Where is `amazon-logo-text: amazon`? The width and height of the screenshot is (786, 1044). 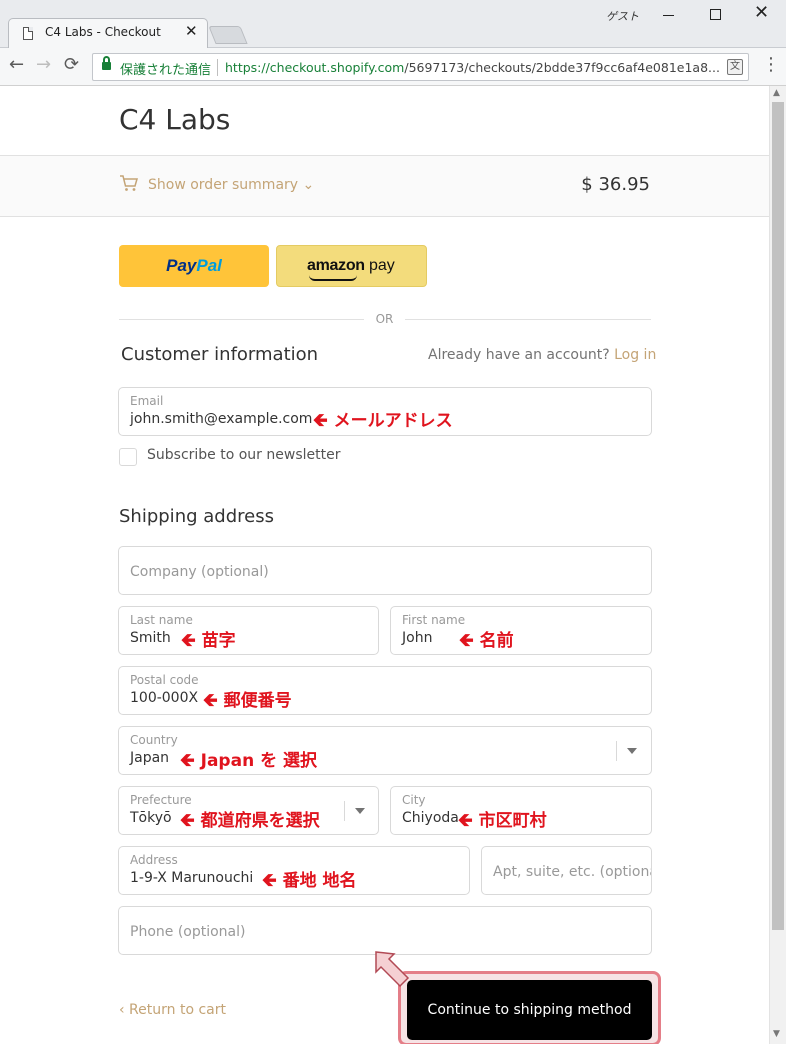 amazon-logo-text: amazon is located at coordinates (336, 265).